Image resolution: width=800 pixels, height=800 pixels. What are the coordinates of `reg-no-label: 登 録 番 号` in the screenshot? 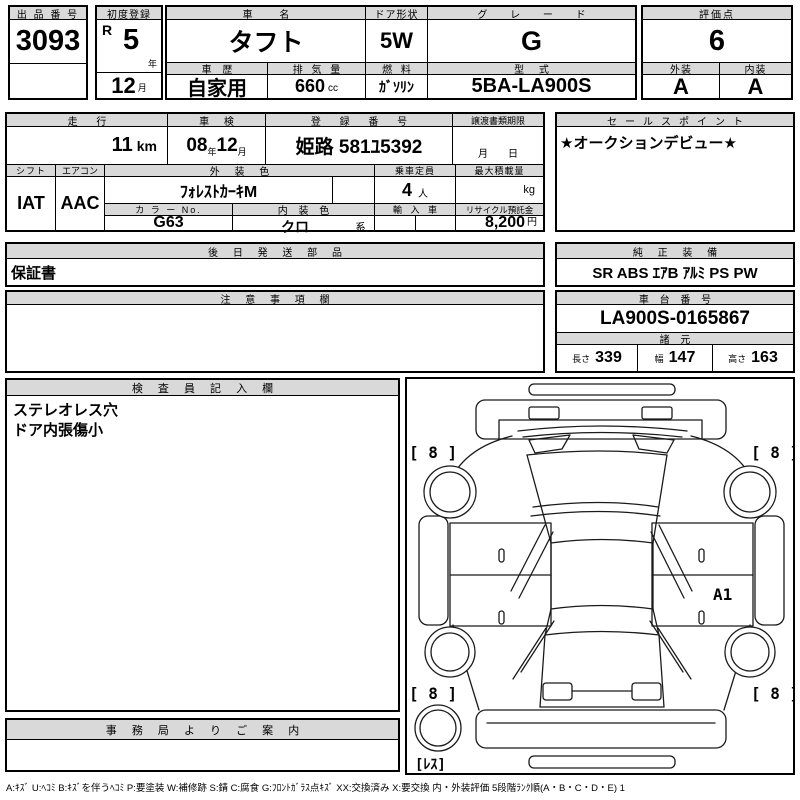 It's located at (358, 120).